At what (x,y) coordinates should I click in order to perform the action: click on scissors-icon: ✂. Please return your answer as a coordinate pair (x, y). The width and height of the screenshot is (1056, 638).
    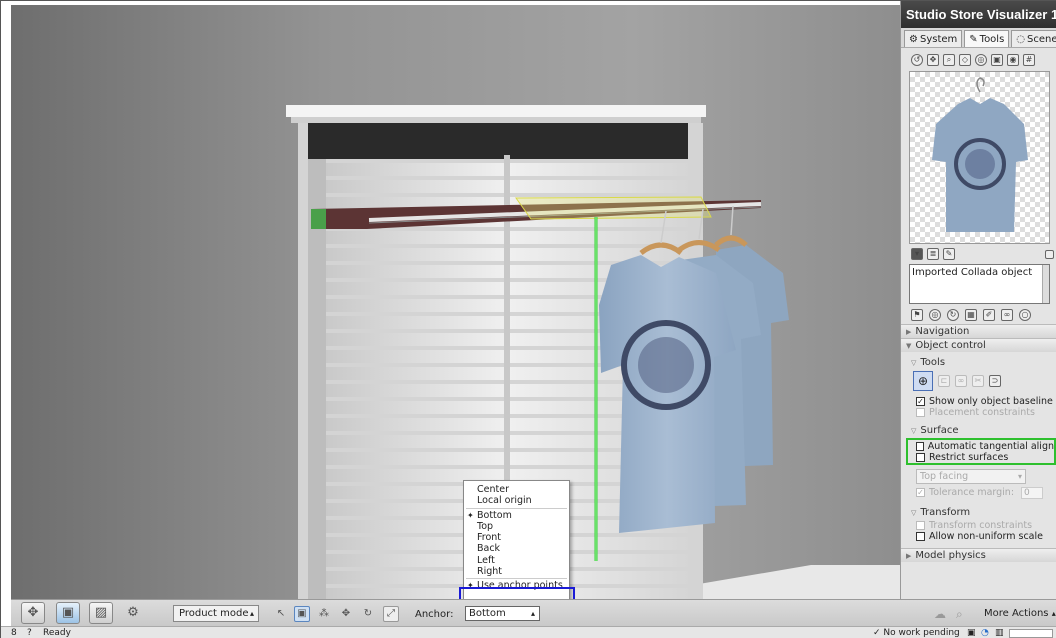
    Looking at the image, I should click on (978, 381).